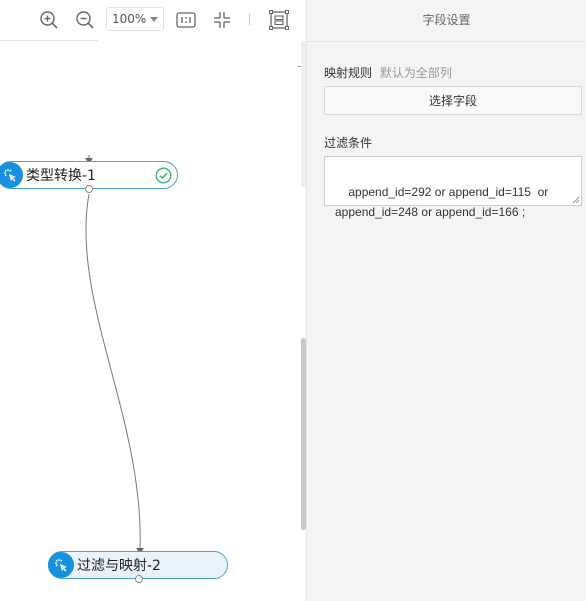  I want to click on workflow-edge, so click(113, 372).